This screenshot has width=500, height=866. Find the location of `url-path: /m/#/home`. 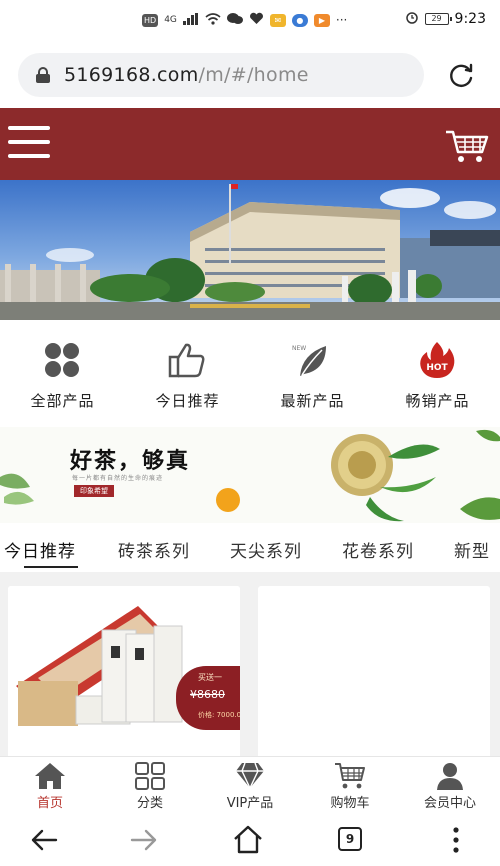

url-path: /m/#/home is located at coordinates (253, 75).